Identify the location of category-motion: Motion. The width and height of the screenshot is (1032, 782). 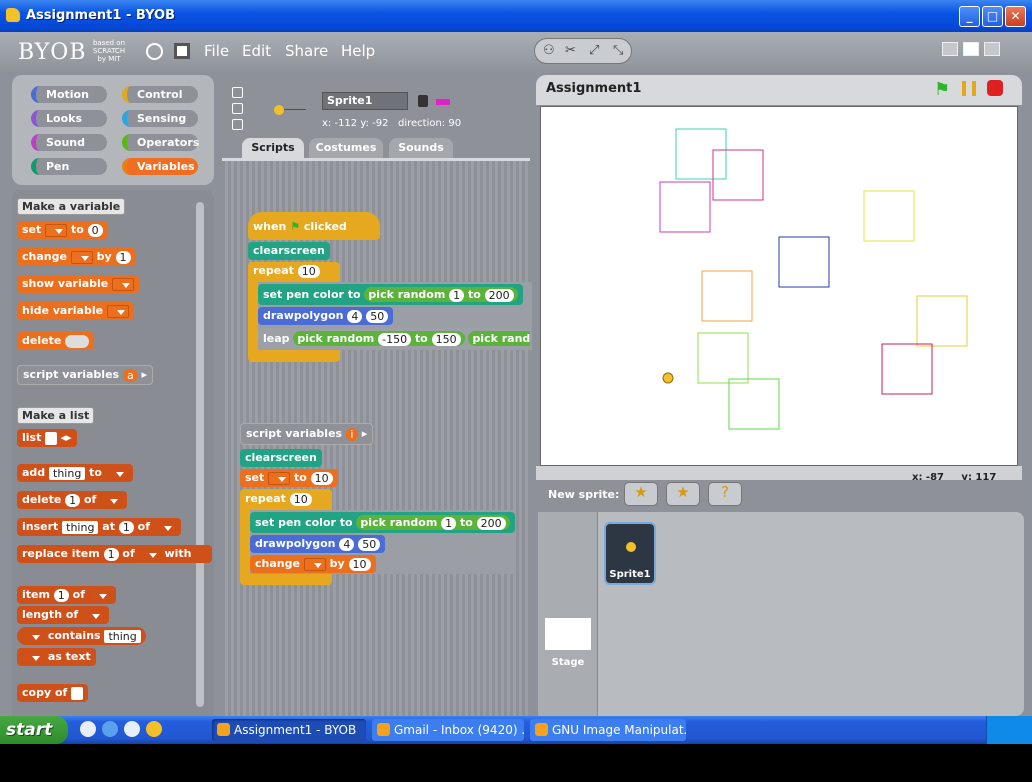
(69, 94).